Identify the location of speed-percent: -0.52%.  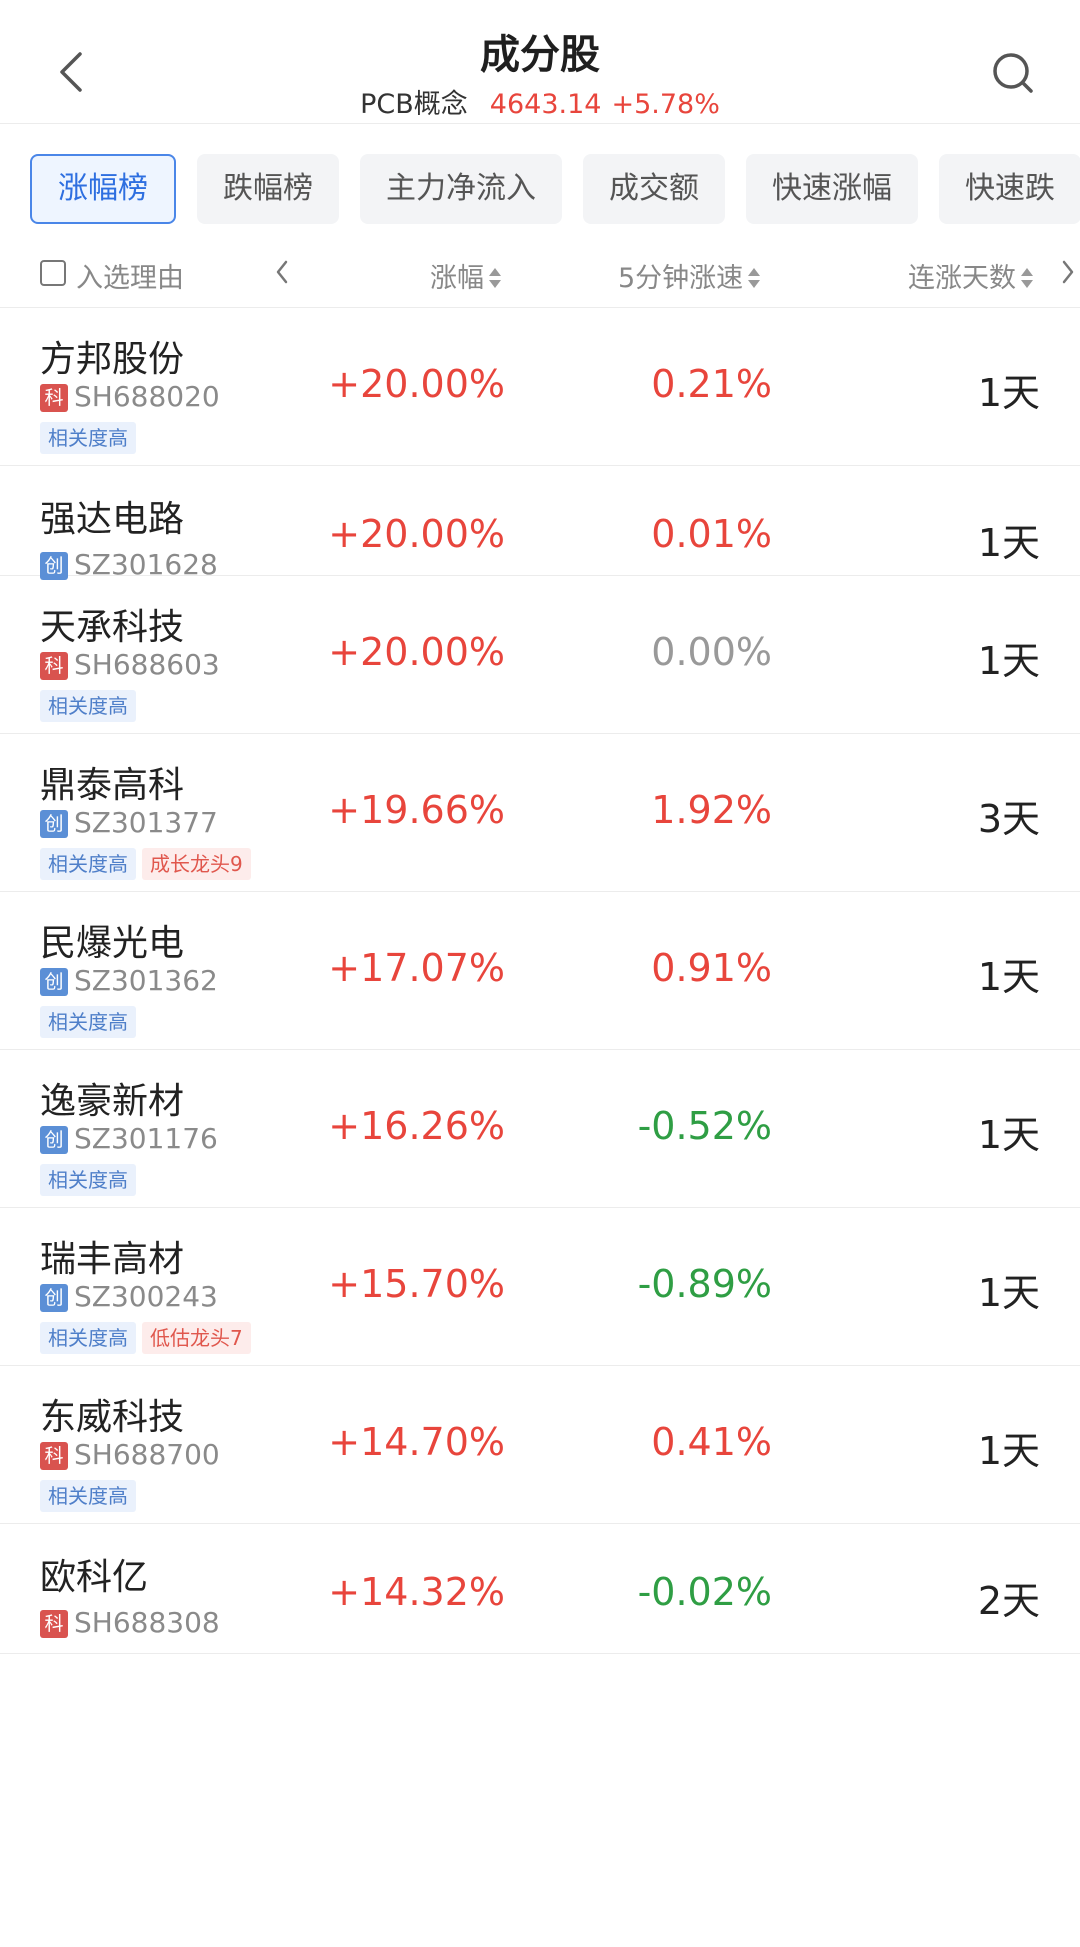
(704, 1126).